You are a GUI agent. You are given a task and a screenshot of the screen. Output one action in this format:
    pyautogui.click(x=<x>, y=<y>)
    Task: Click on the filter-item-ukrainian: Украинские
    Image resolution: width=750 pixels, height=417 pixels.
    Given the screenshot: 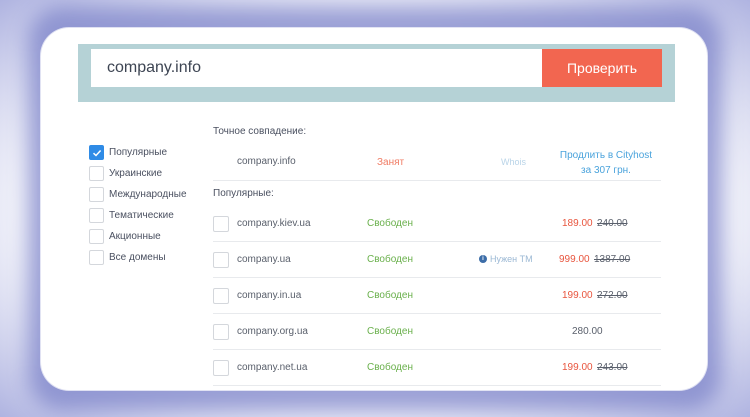 What is the action you would take?
    pyautogui.click(x=138, y=173)
    